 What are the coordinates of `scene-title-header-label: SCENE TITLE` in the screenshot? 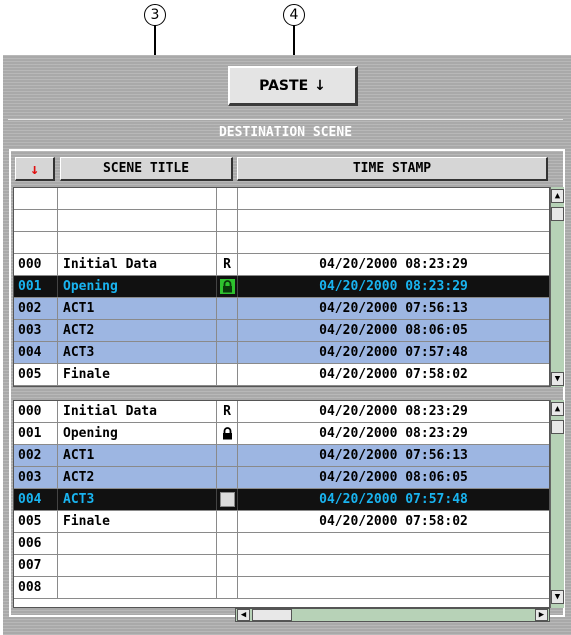 It's located at (146, 168).